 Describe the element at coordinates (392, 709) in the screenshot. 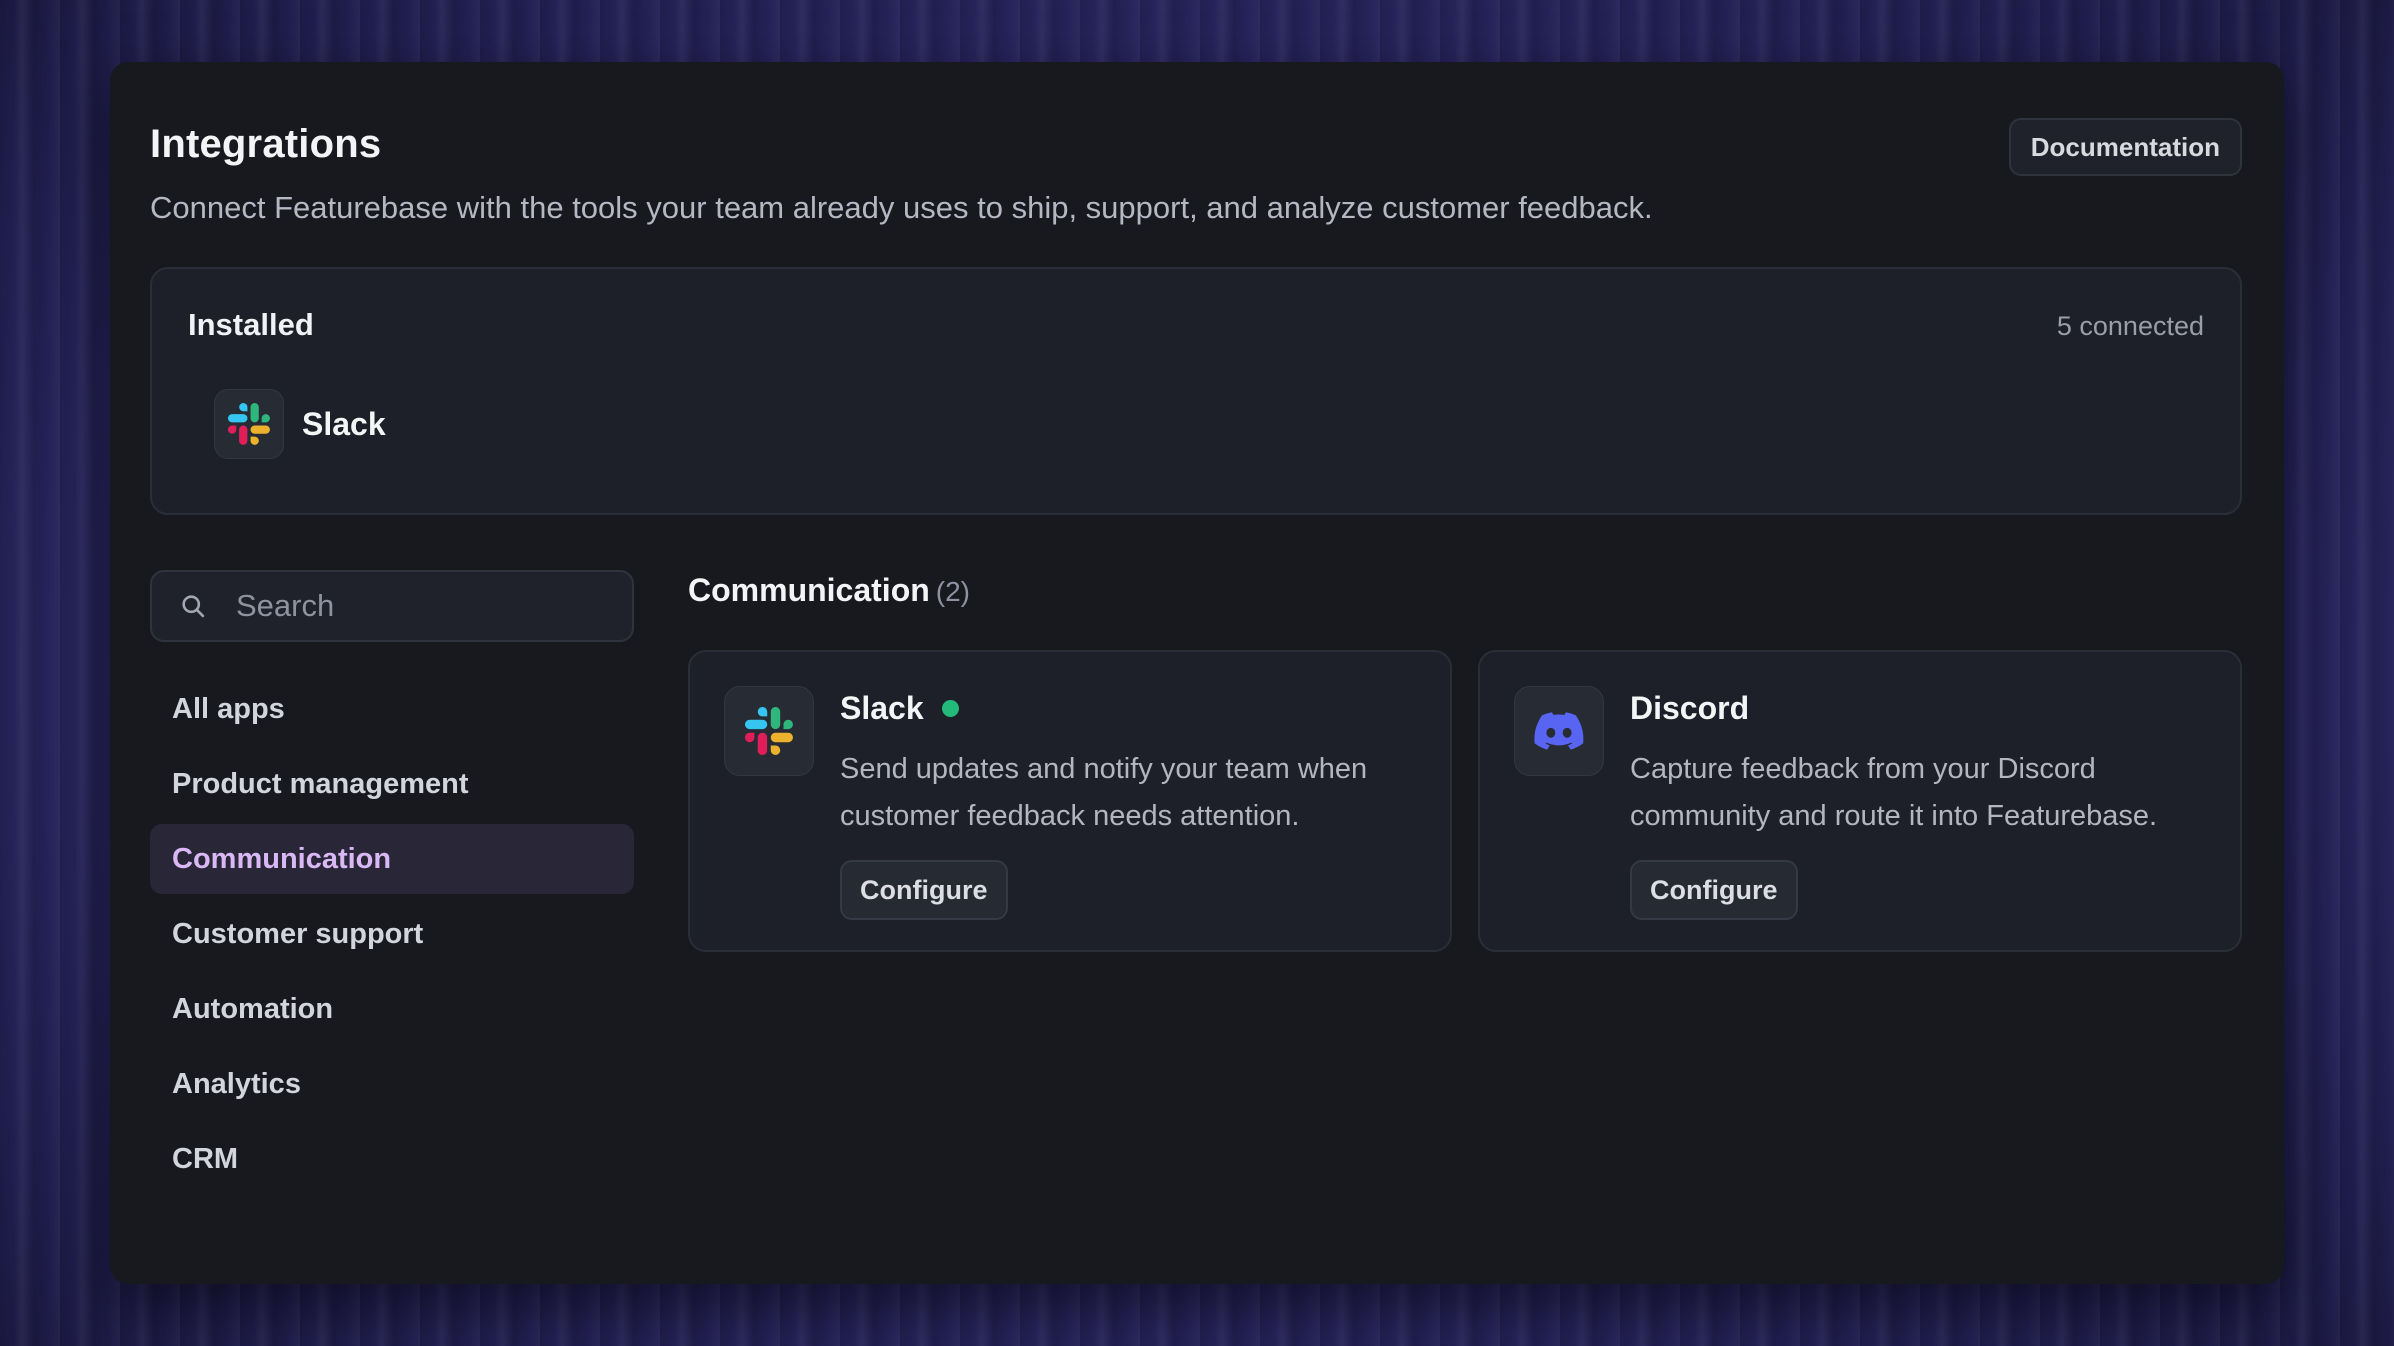

I see `category-all-apps: All apps` at that location.